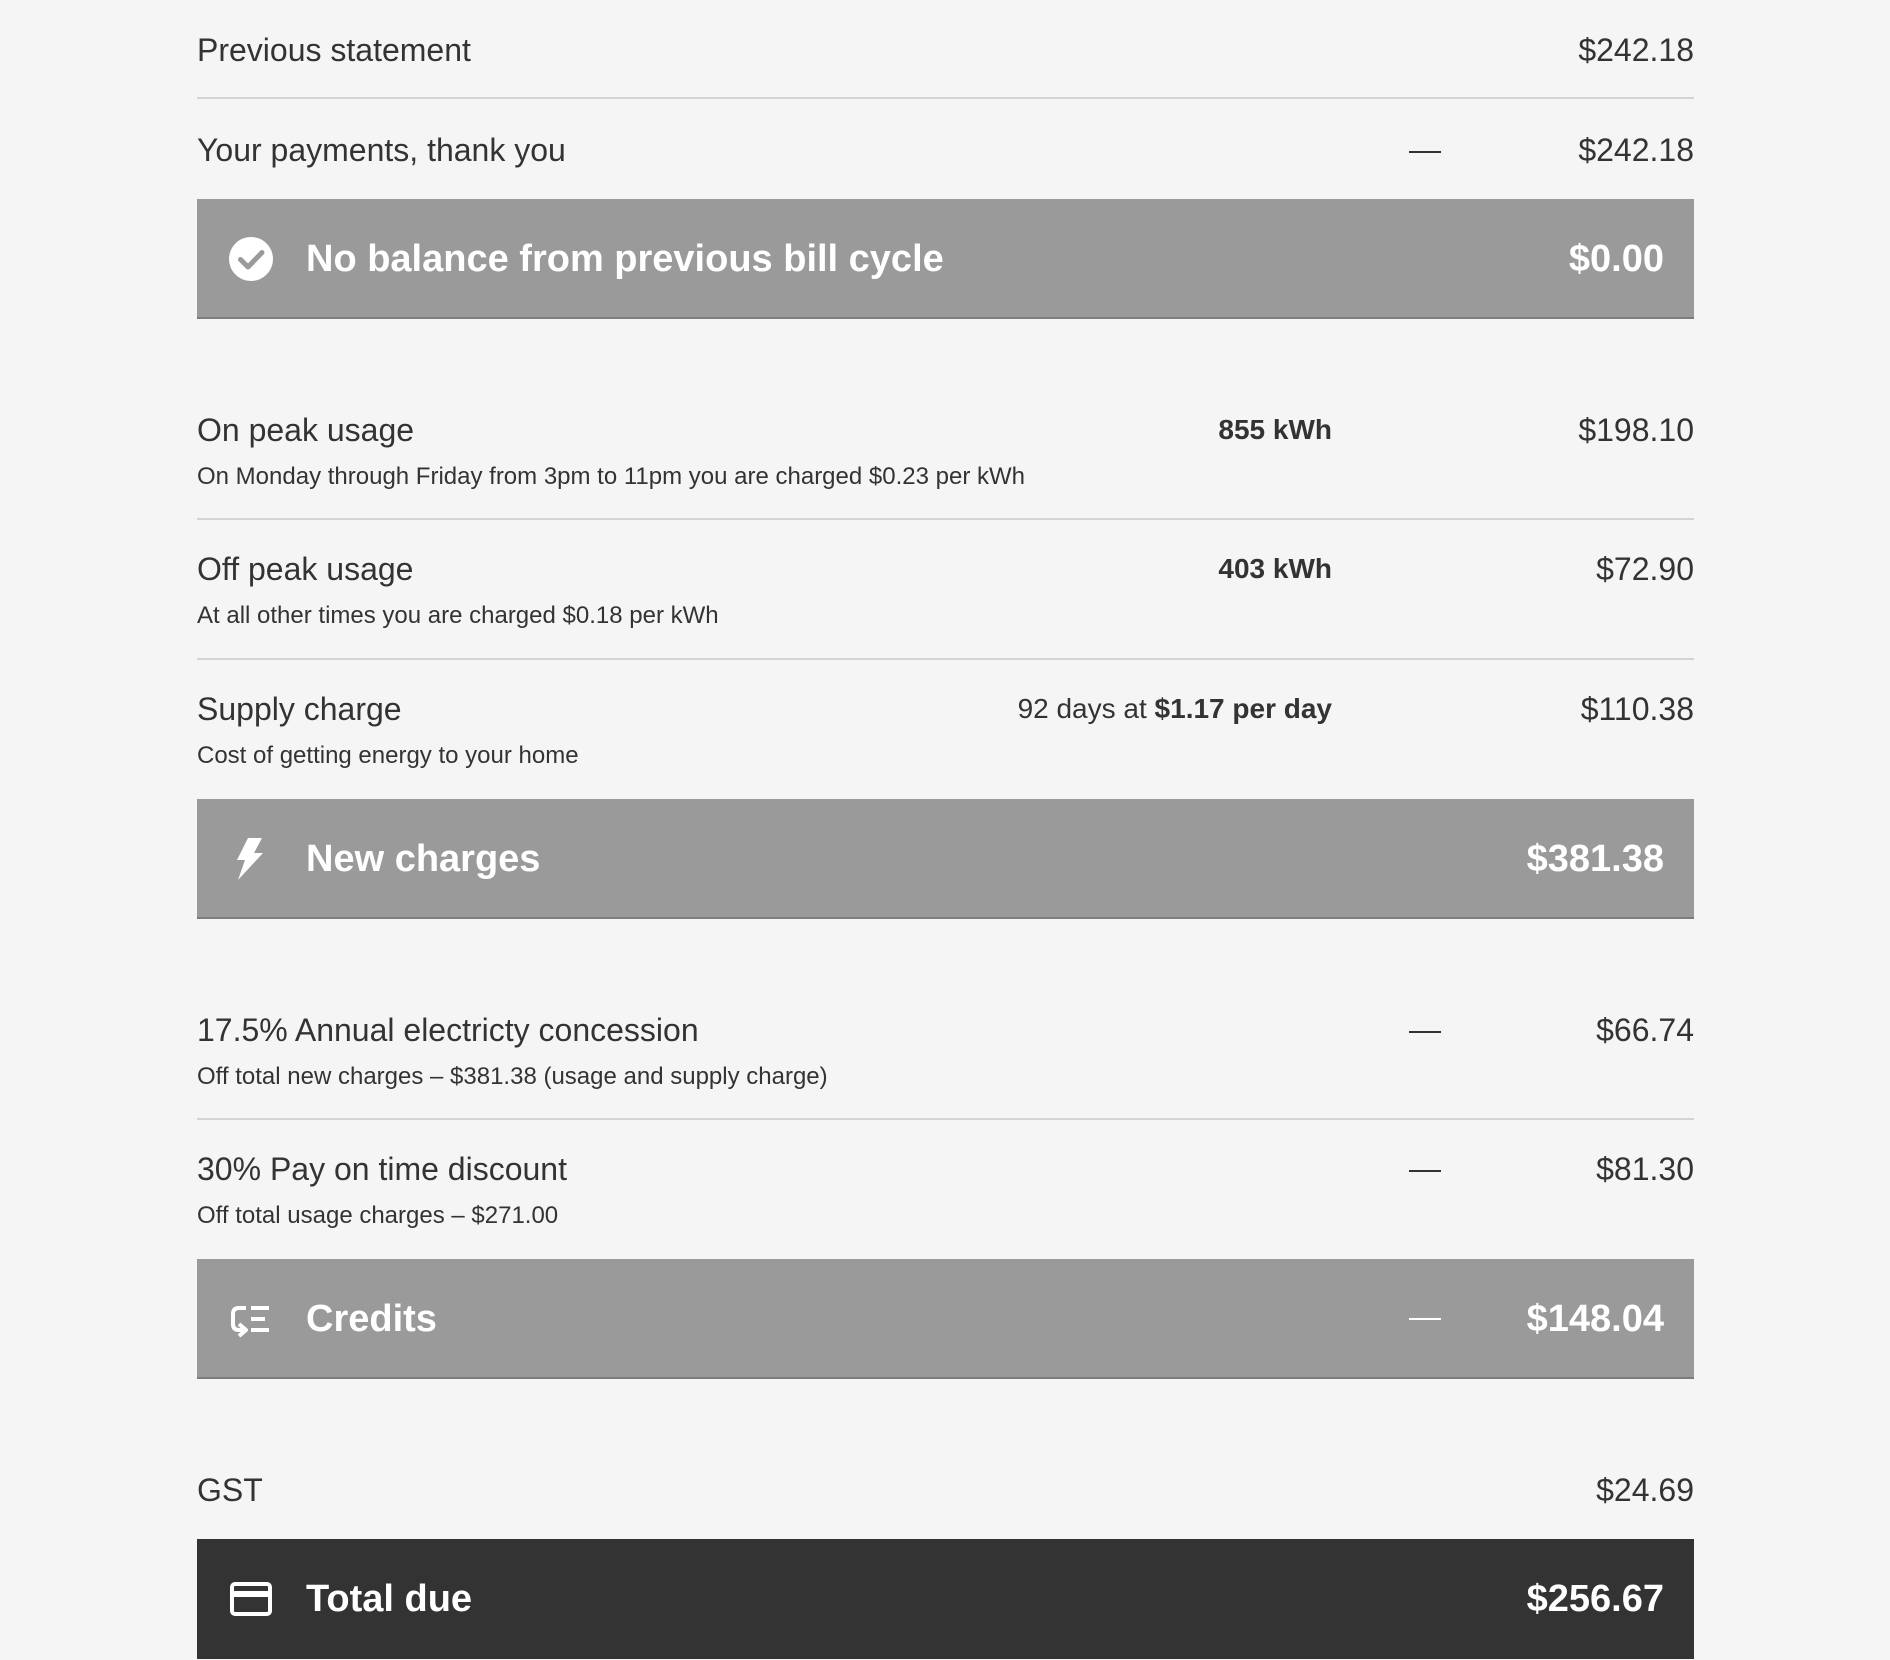 The width and height of the screenshot is (1890, 1660). I want to click on payments-row: Your payments, thank you $242.18, so click(945, 149).